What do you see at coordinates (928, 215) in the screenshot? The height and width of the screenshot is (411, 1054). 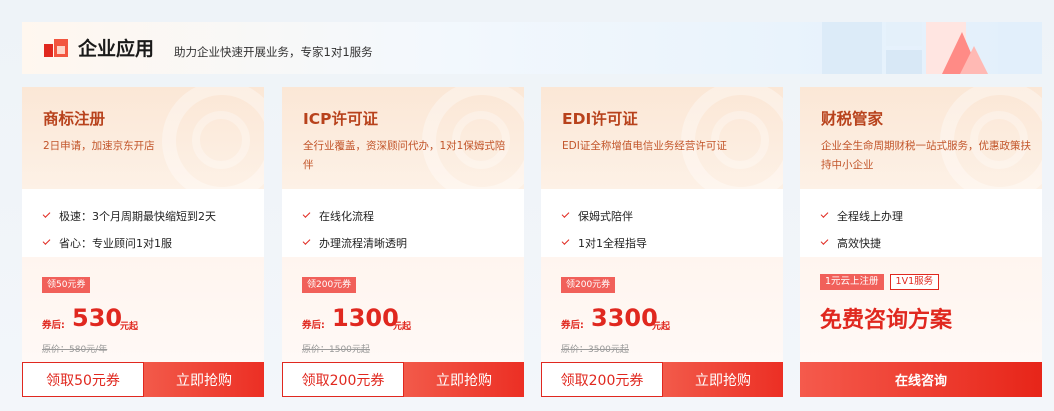 I see `feature-item: 全程线上办理` at bounding box center [928, 215].